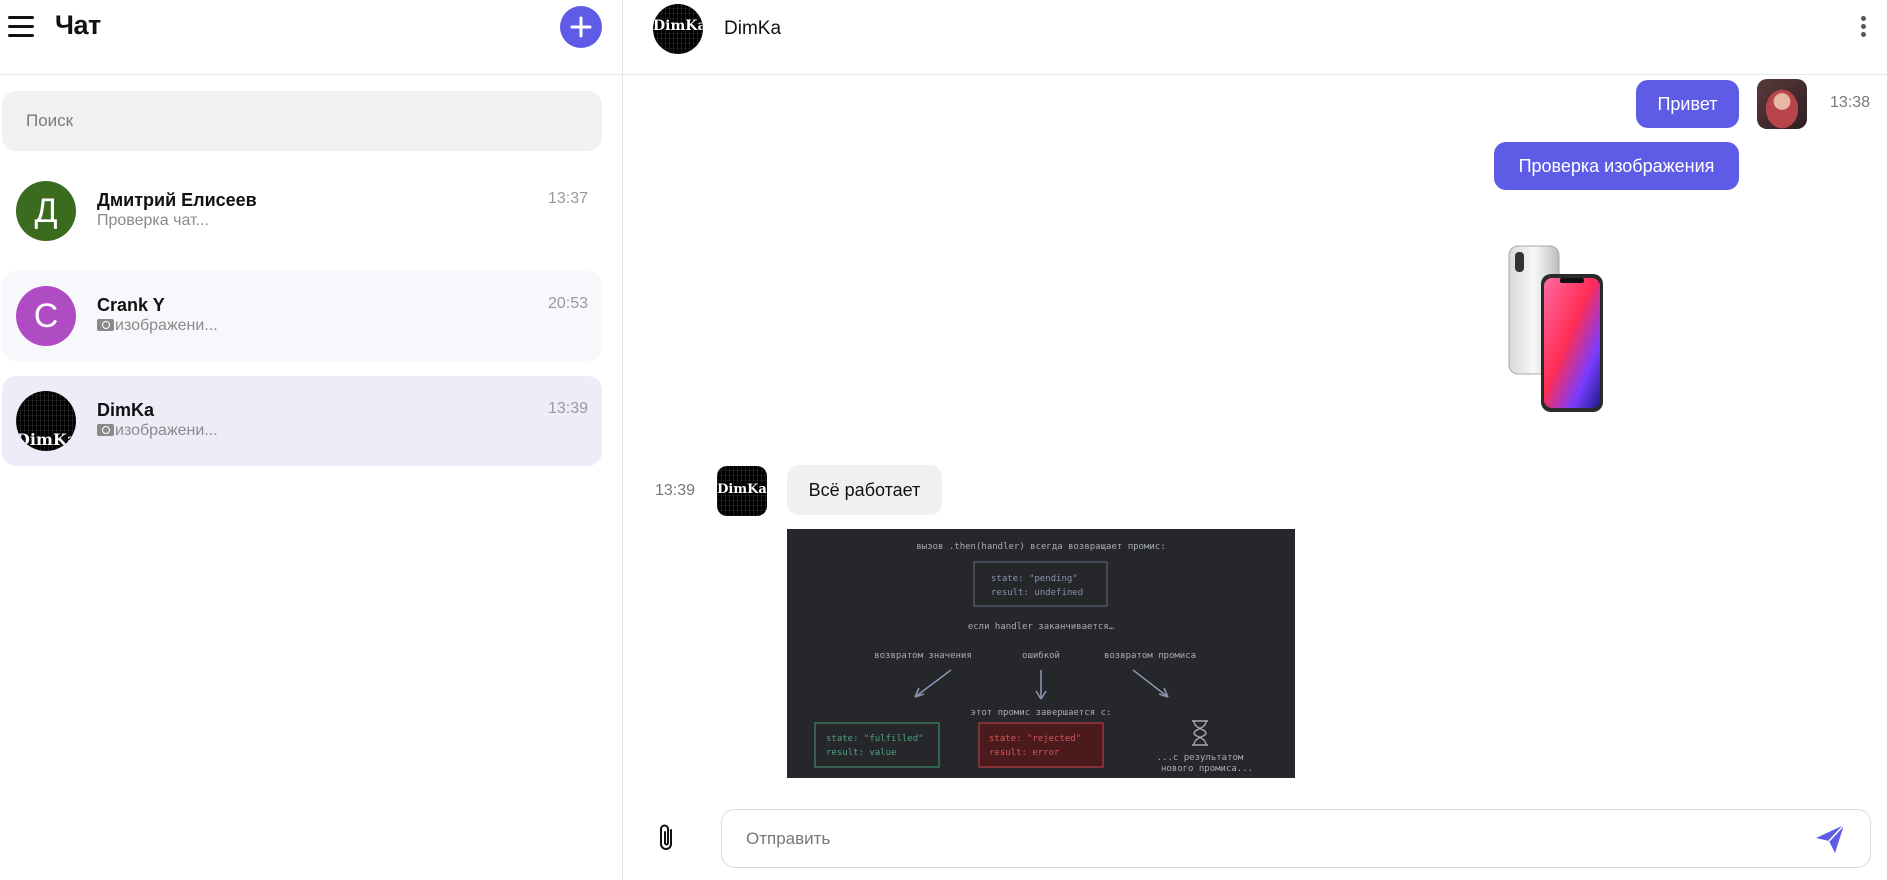 The width and height of the screenshot is (1887, 880). What do you see at coordinates (567, 408) in the screenshot?
I see `chat-time: 13:39` at bounding box center [567, 408].